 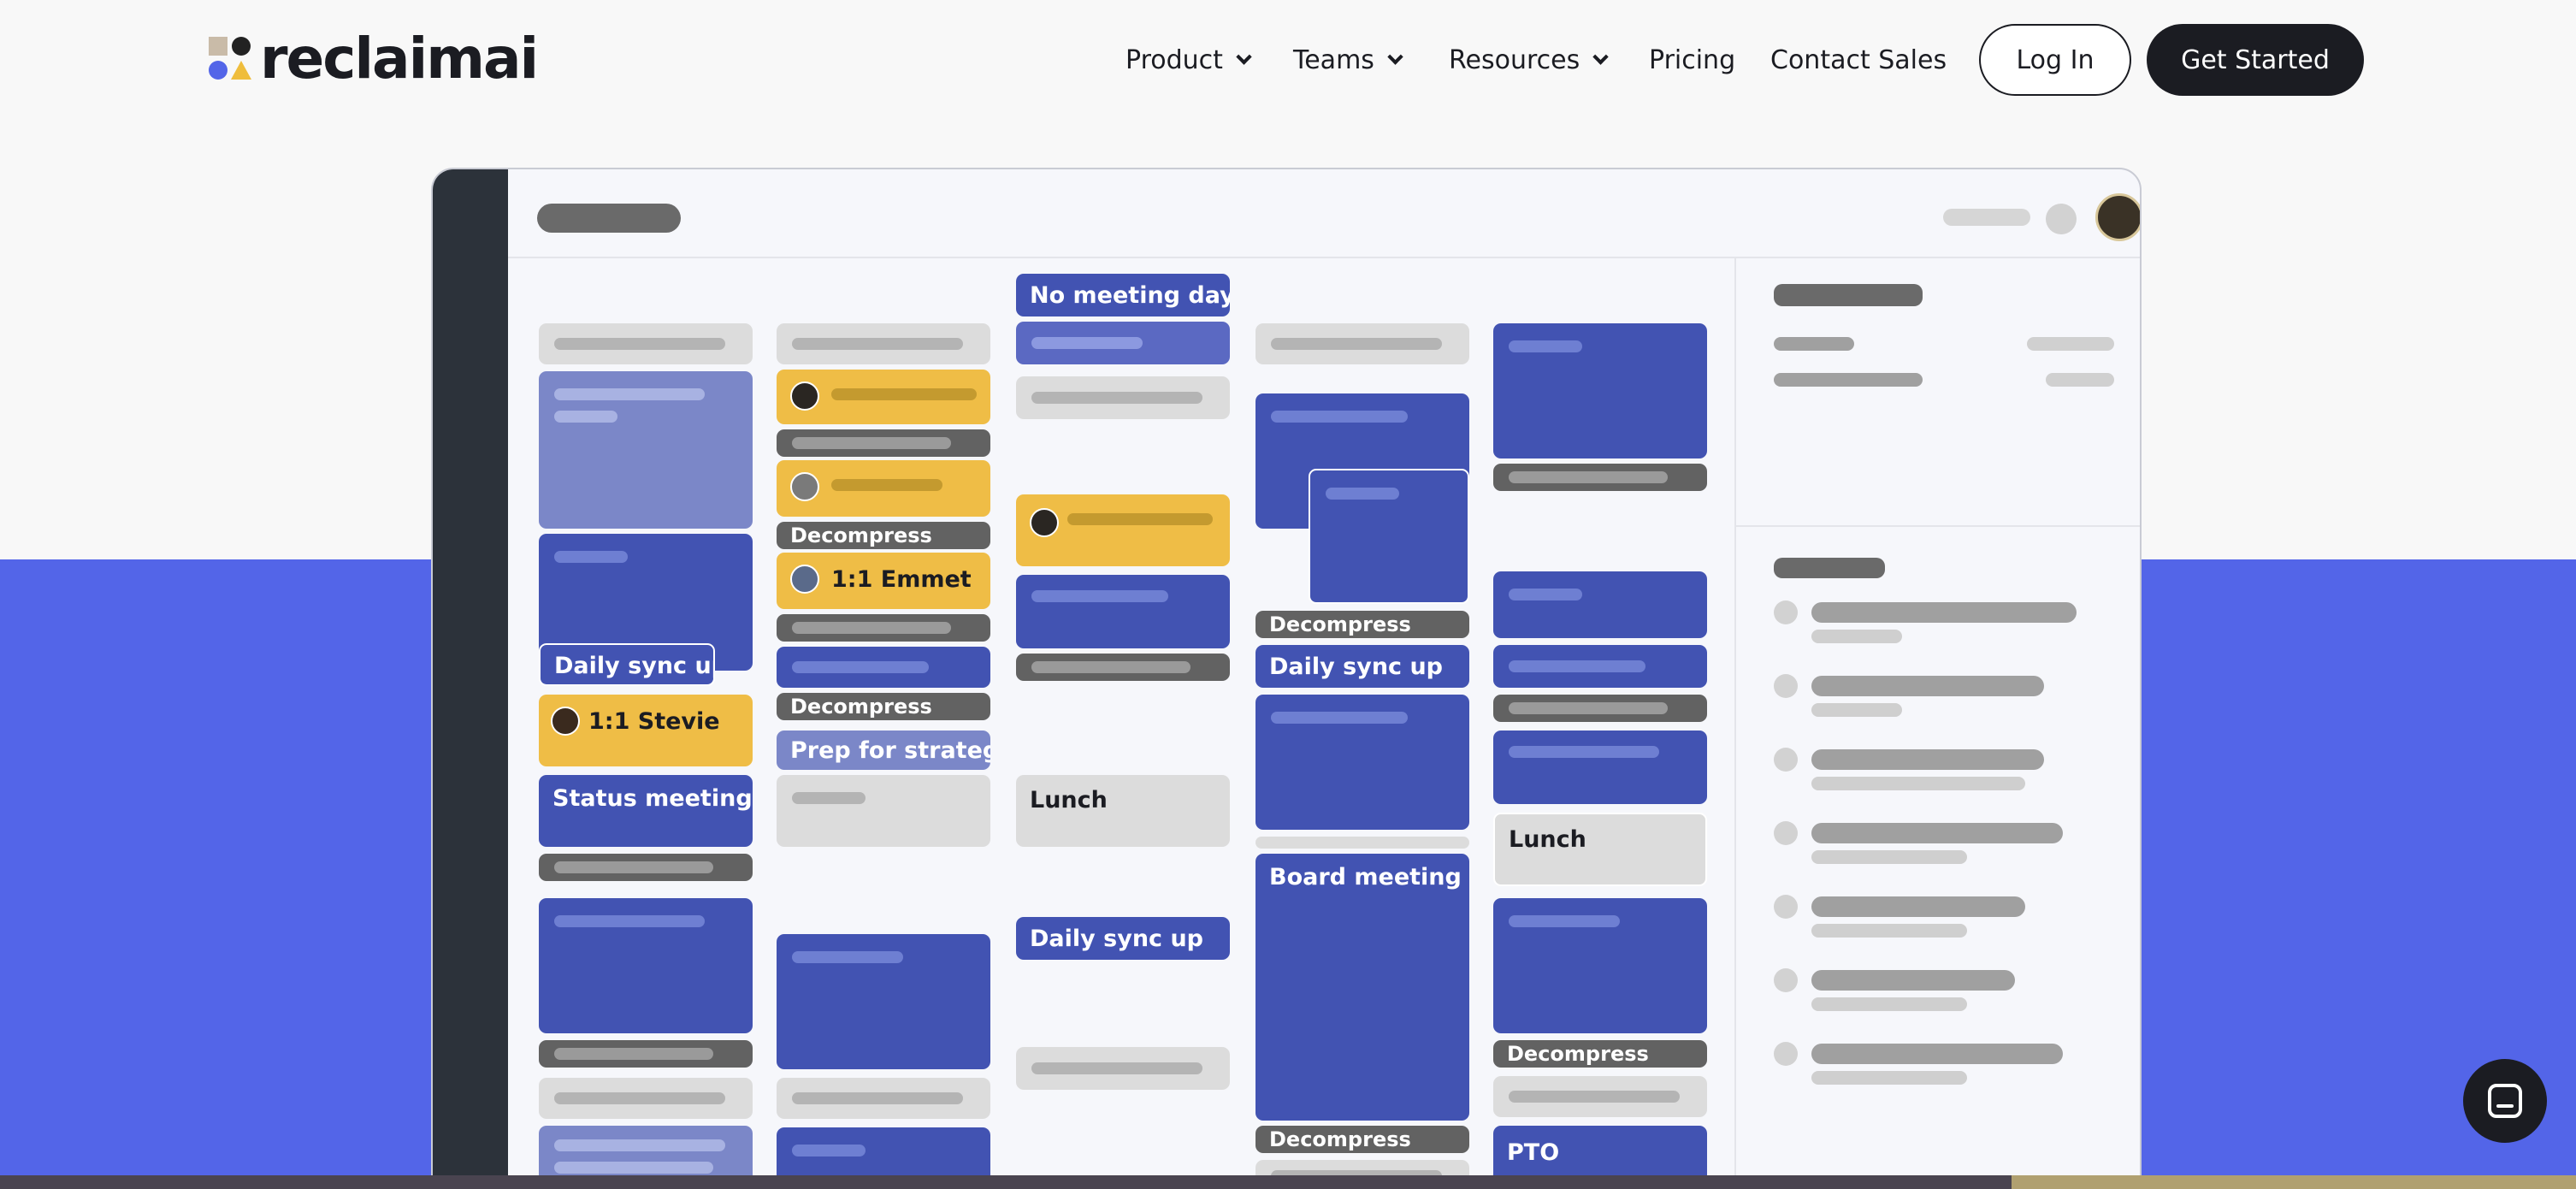 I want to click on event-1-1-emmet: 1:1 Emmet, so click(x=884, y=581).